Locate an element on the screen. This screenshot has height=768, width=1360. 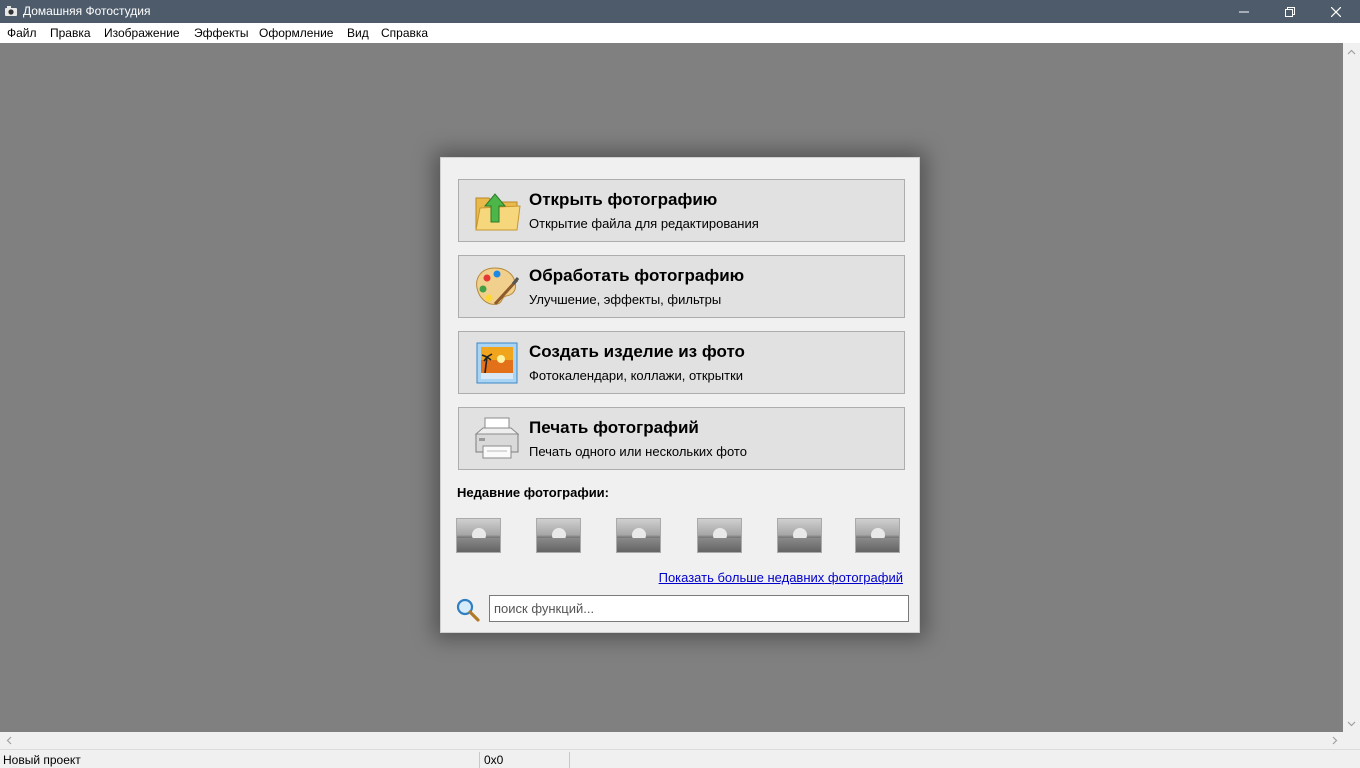
menu-image: Изображение is located at coordinates (142, 33).